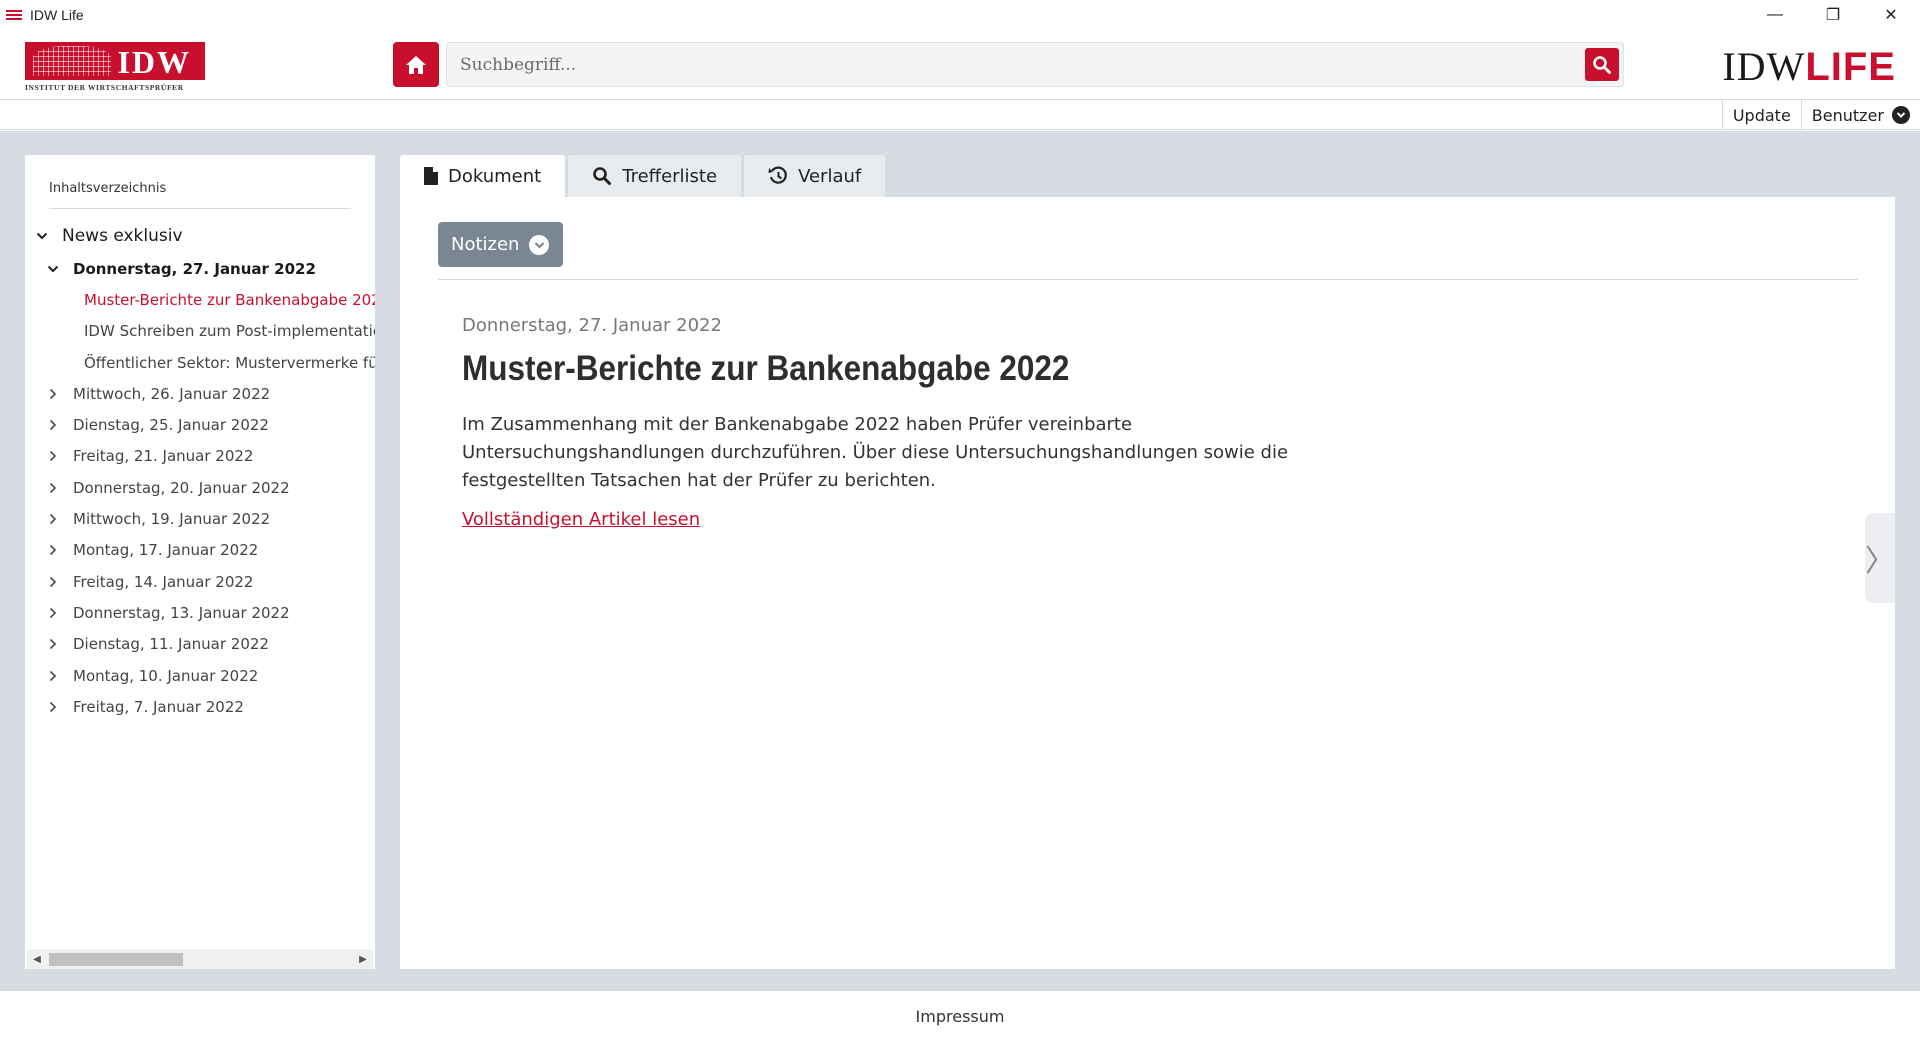 This screenshot has width=1920, height=1041. I want to click on toc-day: Mittwoch, 19. Januar 2022, so click(200, 518).